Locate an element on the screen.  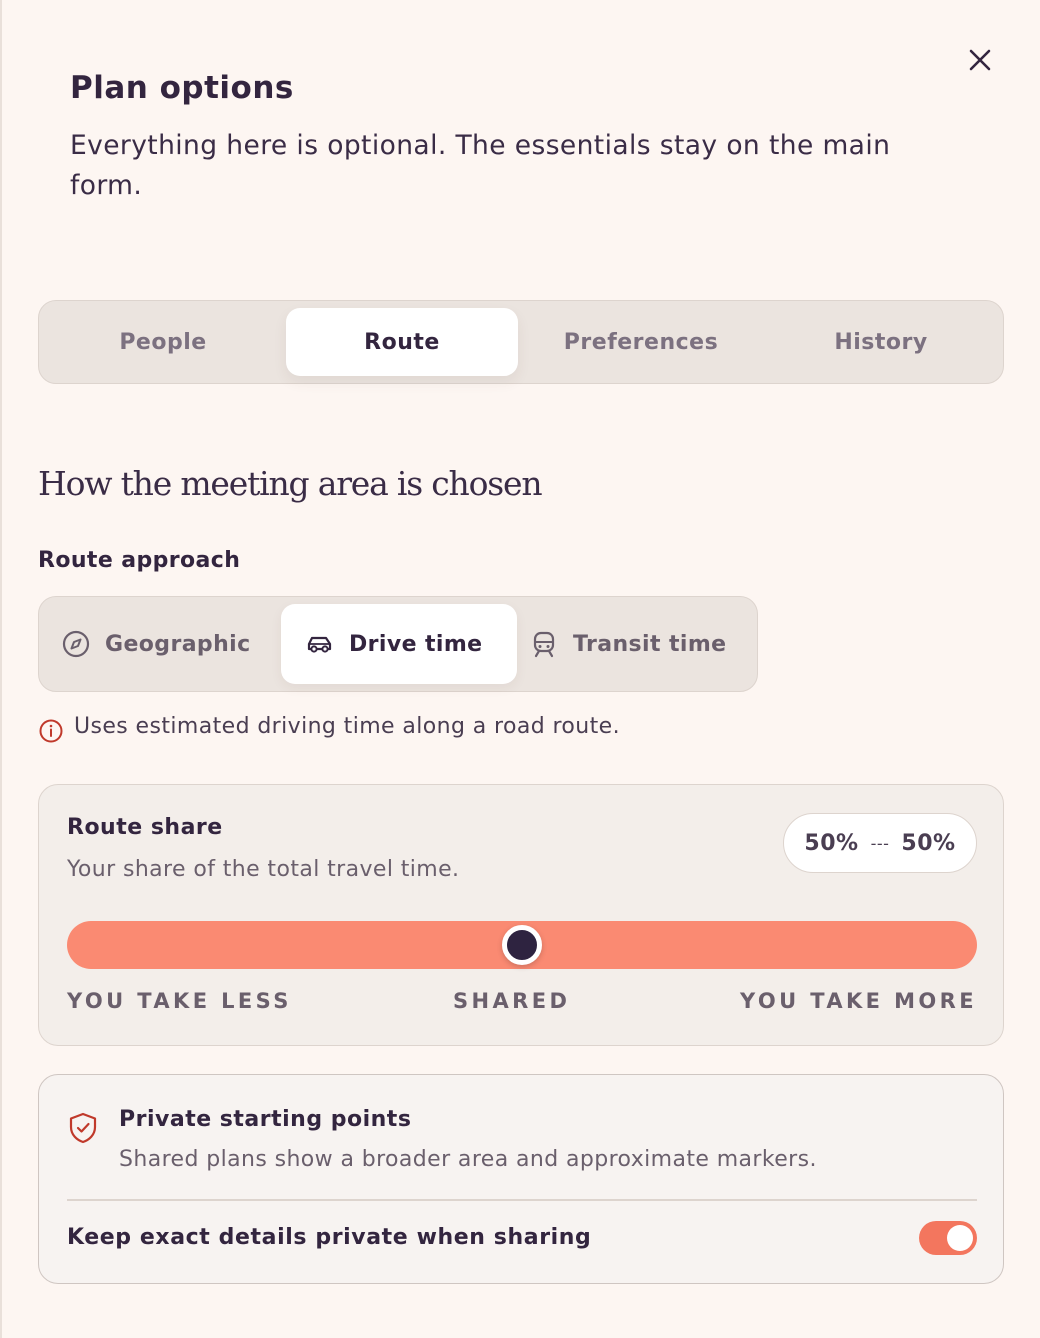
close-icon is located at coordinates (980, 60).